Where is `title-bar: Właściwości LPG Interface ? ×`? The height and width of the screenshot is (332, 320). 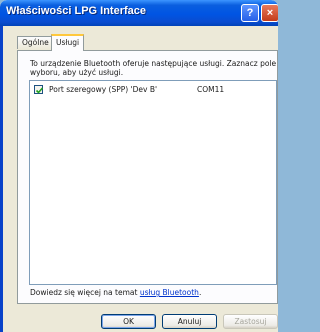 title-bar: Właściwości LPG Interface ? × is located at coordinates (139, 13).